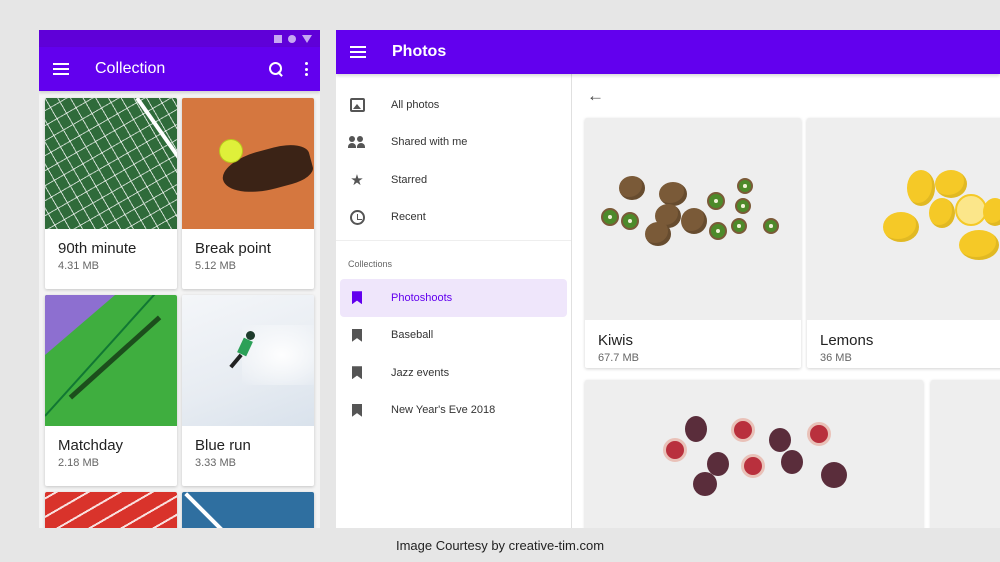 The height and width of the screenshot is (562, 1000). Describe the element at coordinates (500, 545) in the screenshot. I see `image-credit-caption: Image Courtesy by creative-tim.com` at that location.